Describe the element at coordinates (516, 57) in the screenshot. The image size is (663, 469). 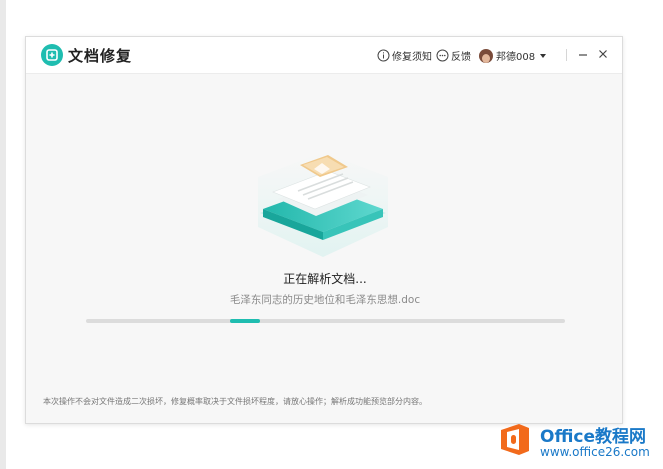
I see `user-name: 邦德008` at that location.